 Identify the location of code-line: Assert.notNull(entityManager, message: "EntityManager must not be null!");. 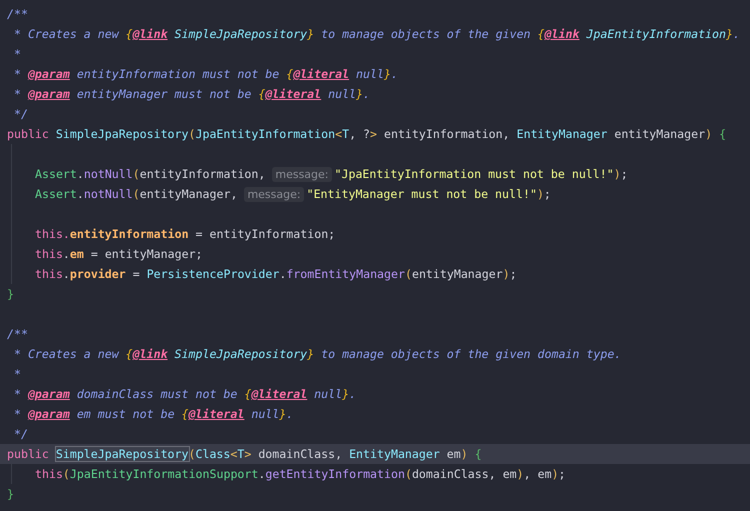
(293, 194).